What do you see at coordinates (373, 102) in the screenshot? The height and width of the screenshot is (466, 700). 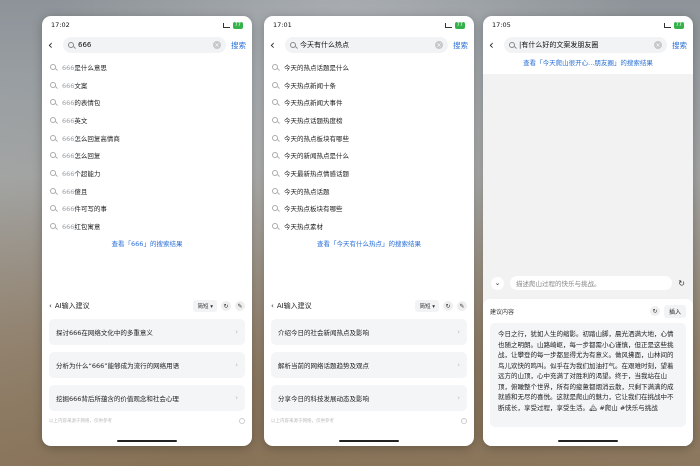 I see `suggestion-item: 今天热点新闻大事件` at bounding box center [373, 102].